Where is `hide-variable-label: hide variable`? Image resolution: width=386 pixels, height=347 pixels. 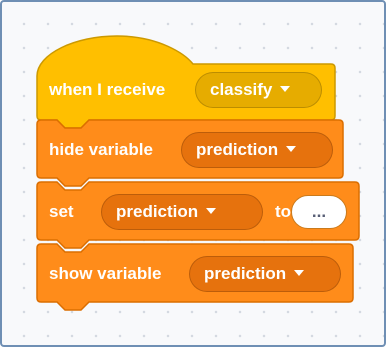
hide-variable-label: hide variable is located at coordinates (101, 149).